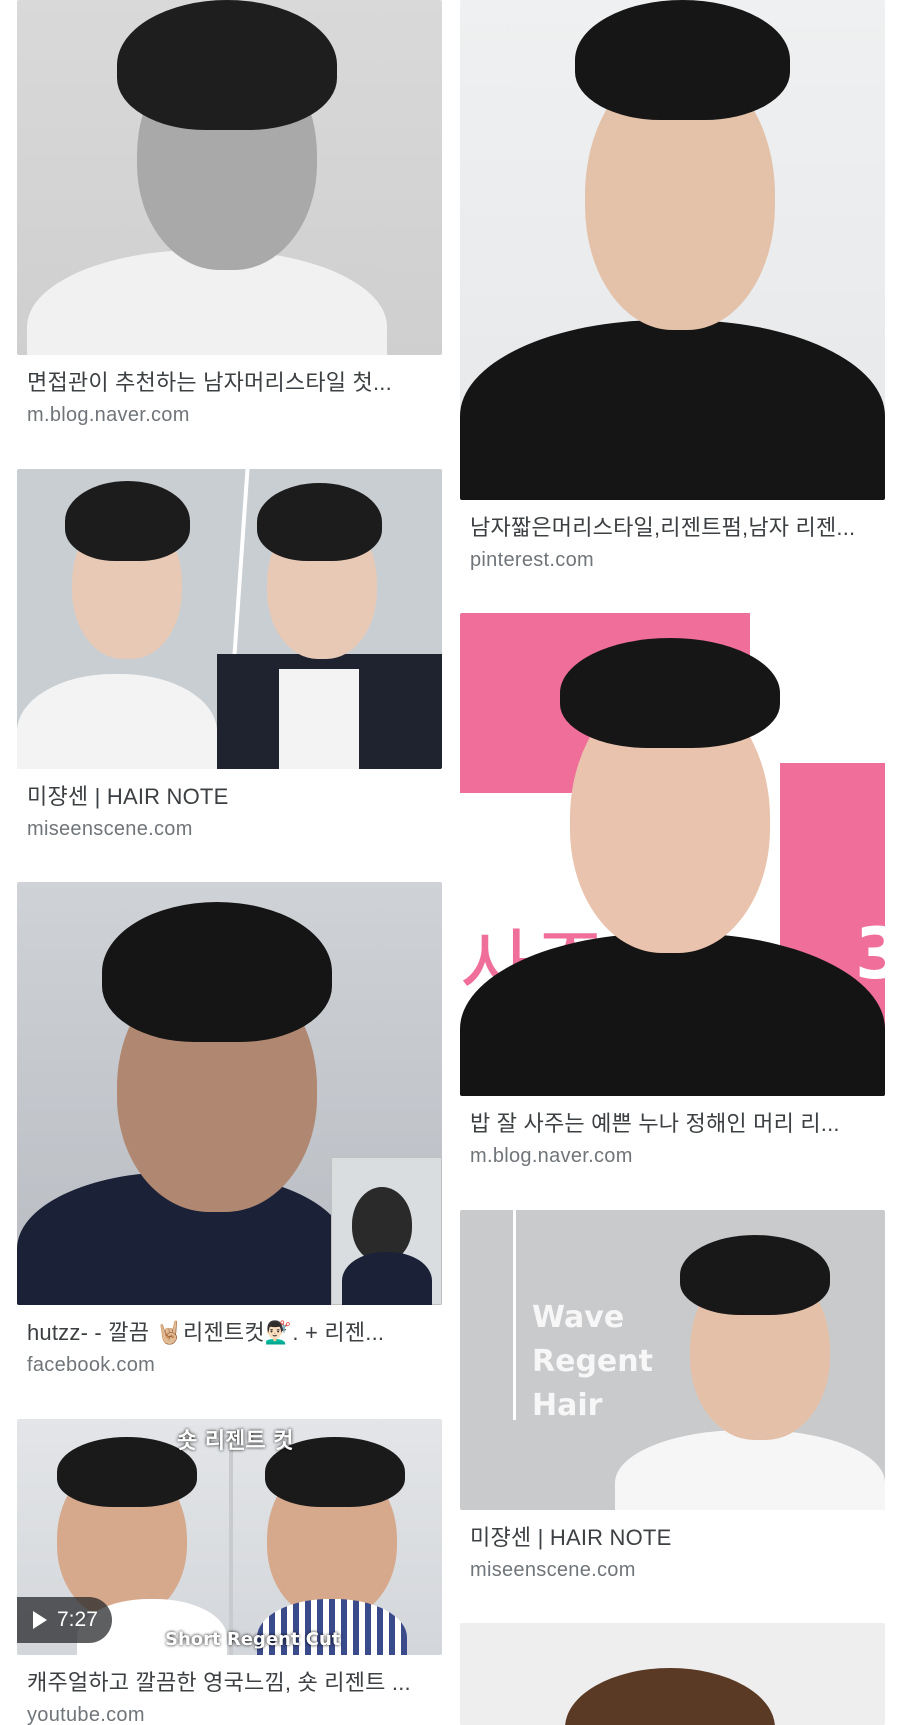 The width and height of the screenshot is (900, 1725). Describe the element at coordinates (672, 560) in the screenshot. I see `result-source: pinterest.com` at that location.